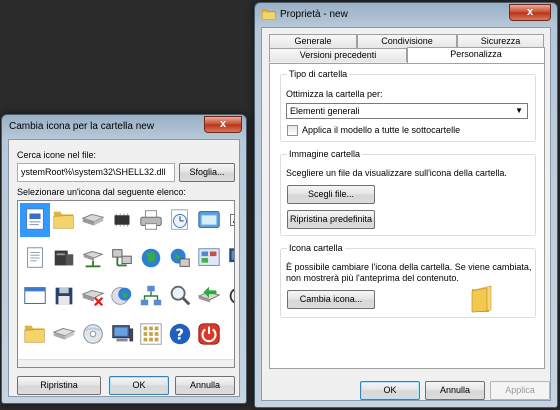  I want to click on apply-template-checkbox, so click(292, 130).